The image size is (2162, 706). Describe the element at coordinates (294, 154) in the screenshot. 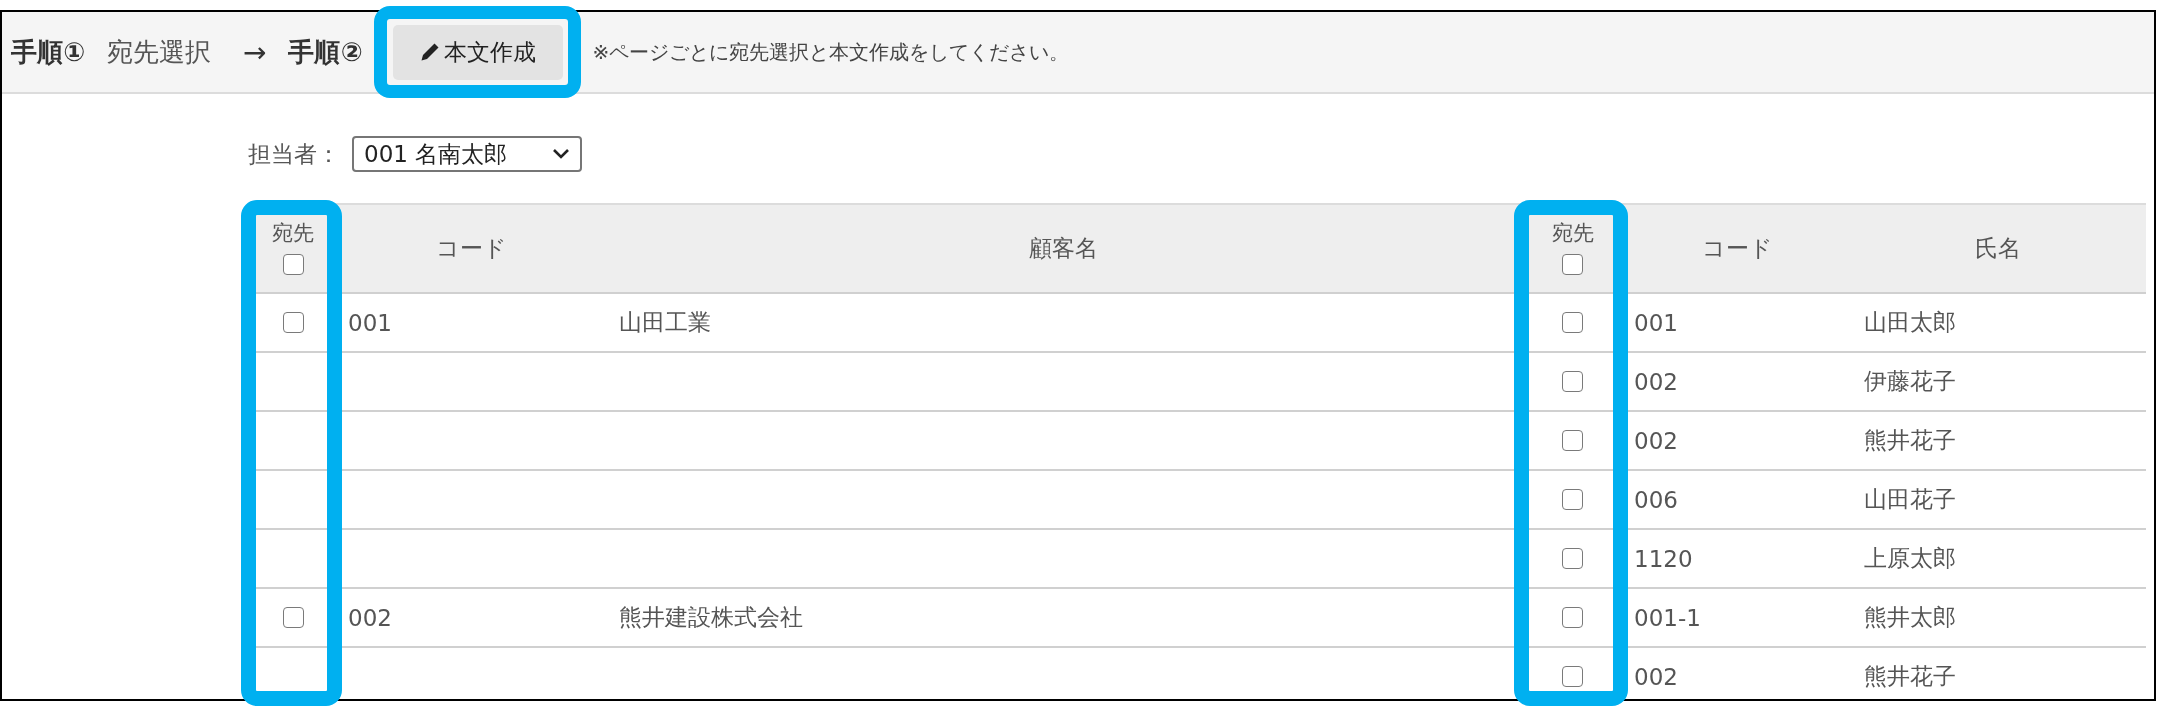

I see `assignee-label: 担当者：` at that location.